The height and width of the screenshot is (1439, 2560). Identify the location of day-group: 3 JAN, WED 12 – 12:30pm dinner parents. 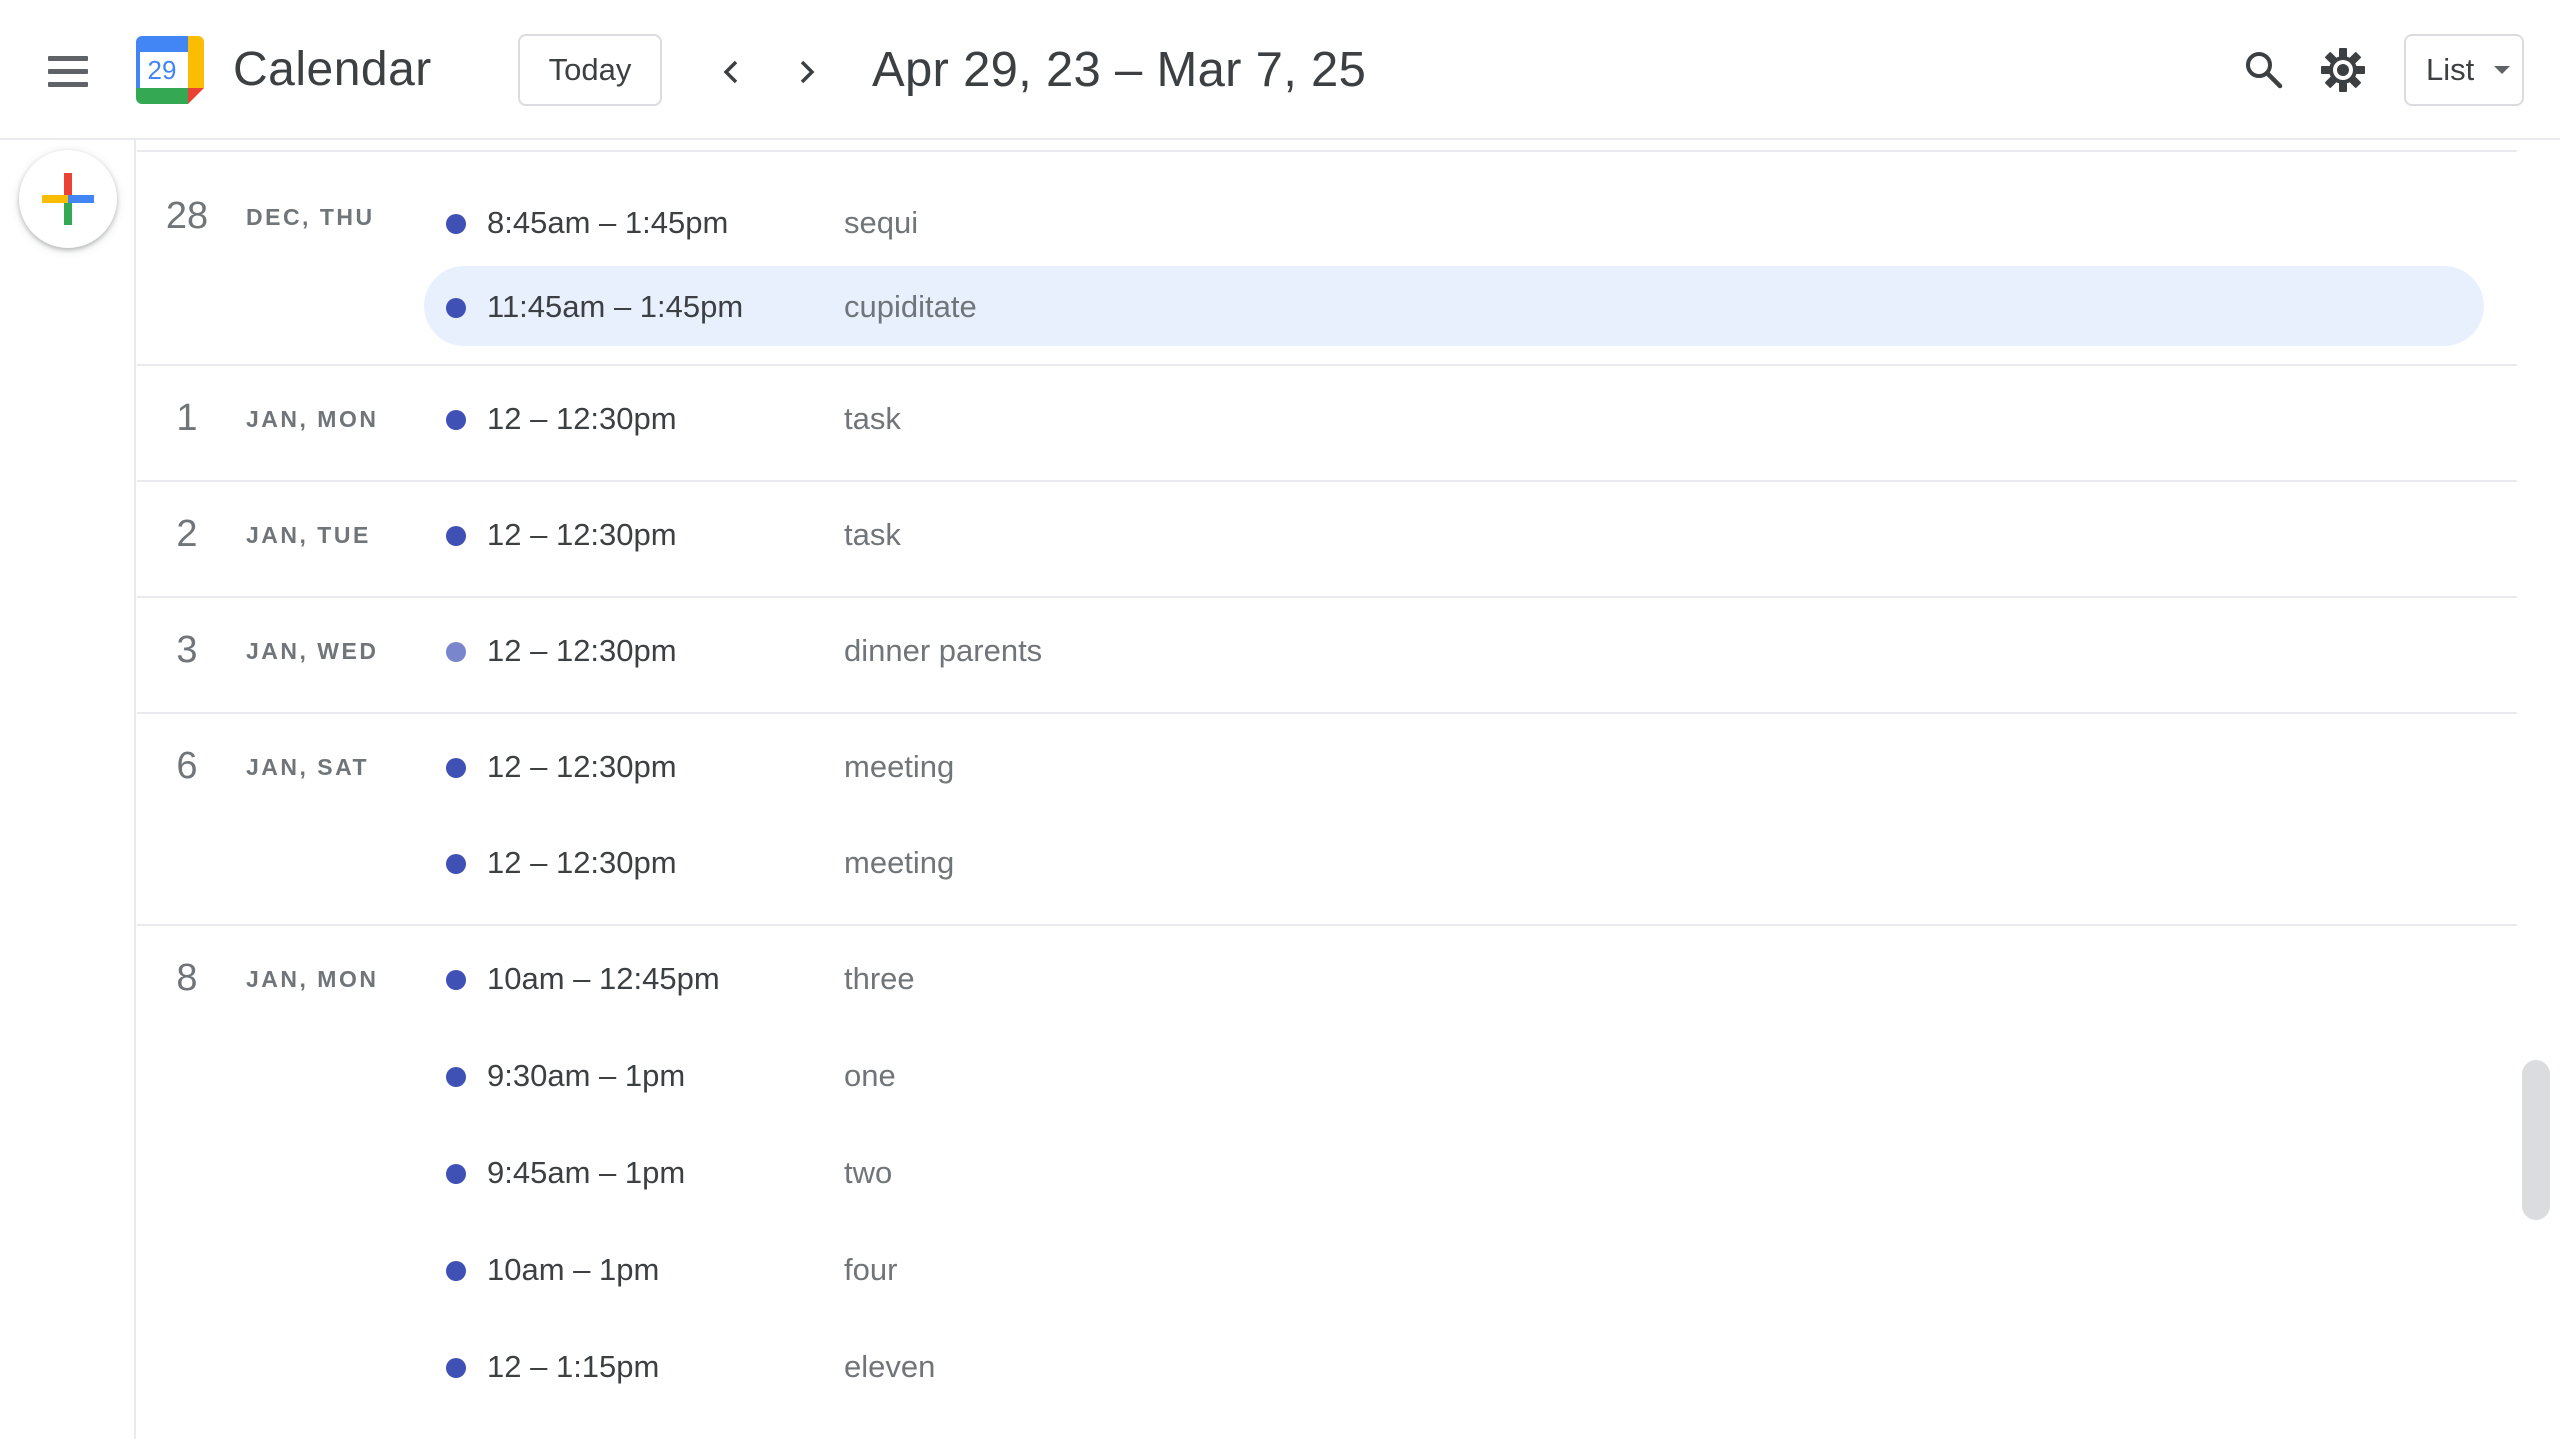
(1327, 656).